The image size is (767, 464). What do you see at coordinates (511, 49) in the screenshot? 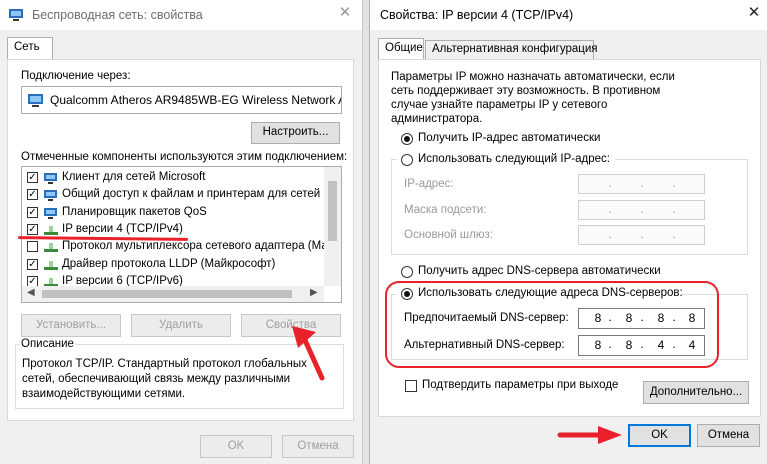
I see `tab-alternate-config: Альтернативная конфигурация` at bounding box center [511, 49].